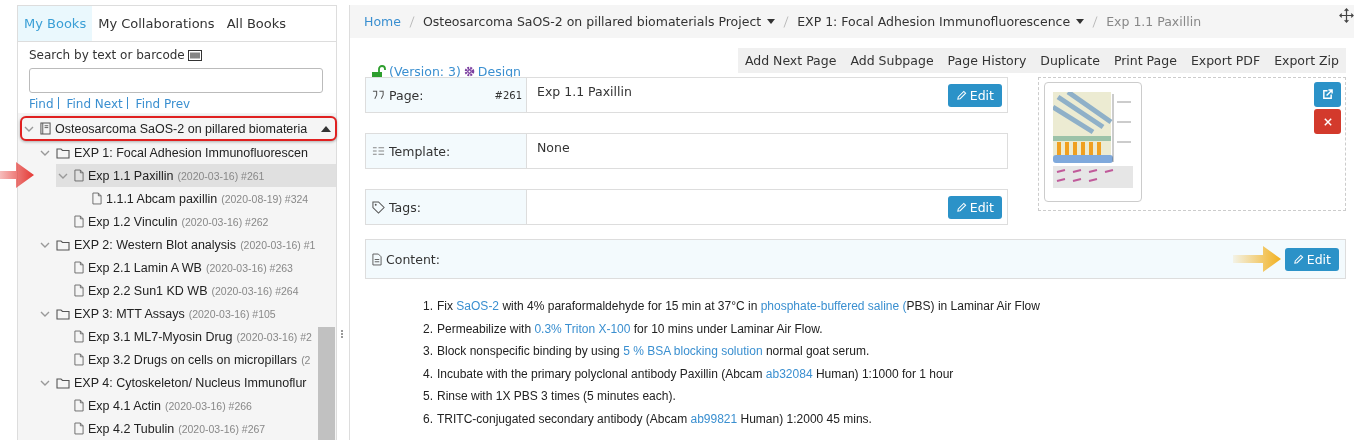 The height and width of the screenshot is (440, 1354). I want to click on tree-item-label: Exp 3.2 Drugs on cells on micropillars, so click(193, 359).